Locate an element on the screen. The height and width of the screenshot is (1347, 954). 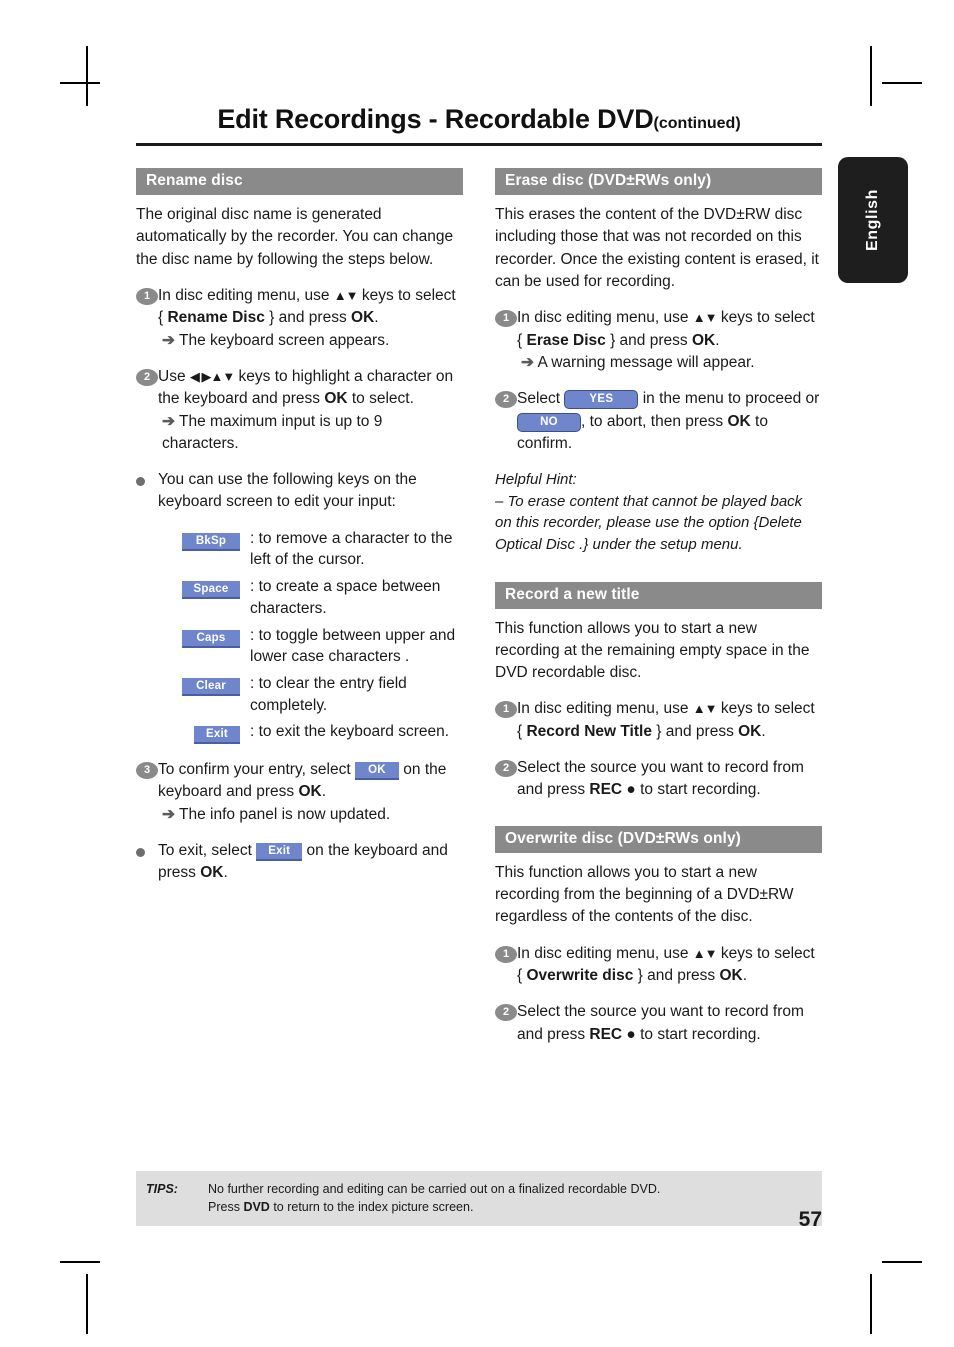
key-legend-row: Exit : to exit the keyboard screen. is located at coordinates (312, 733).